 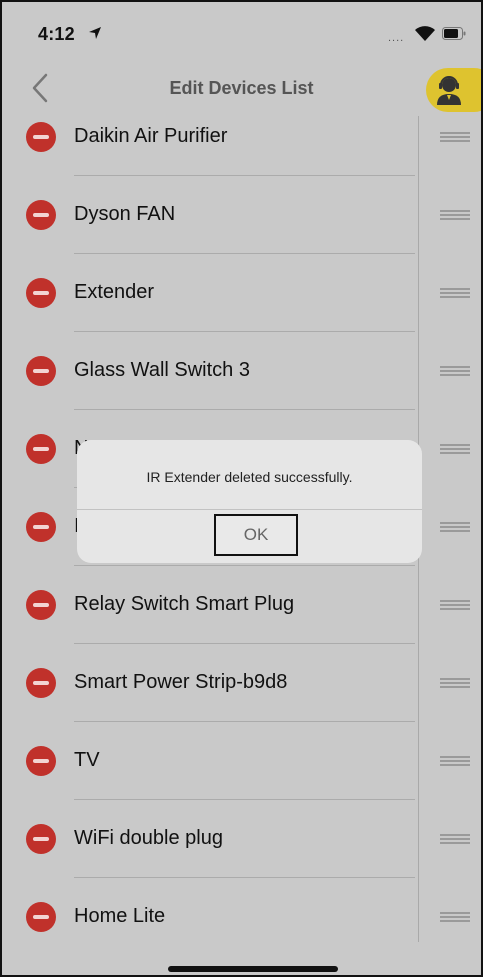 I want to click on list-item: Extender, so click(x=241, y=293).